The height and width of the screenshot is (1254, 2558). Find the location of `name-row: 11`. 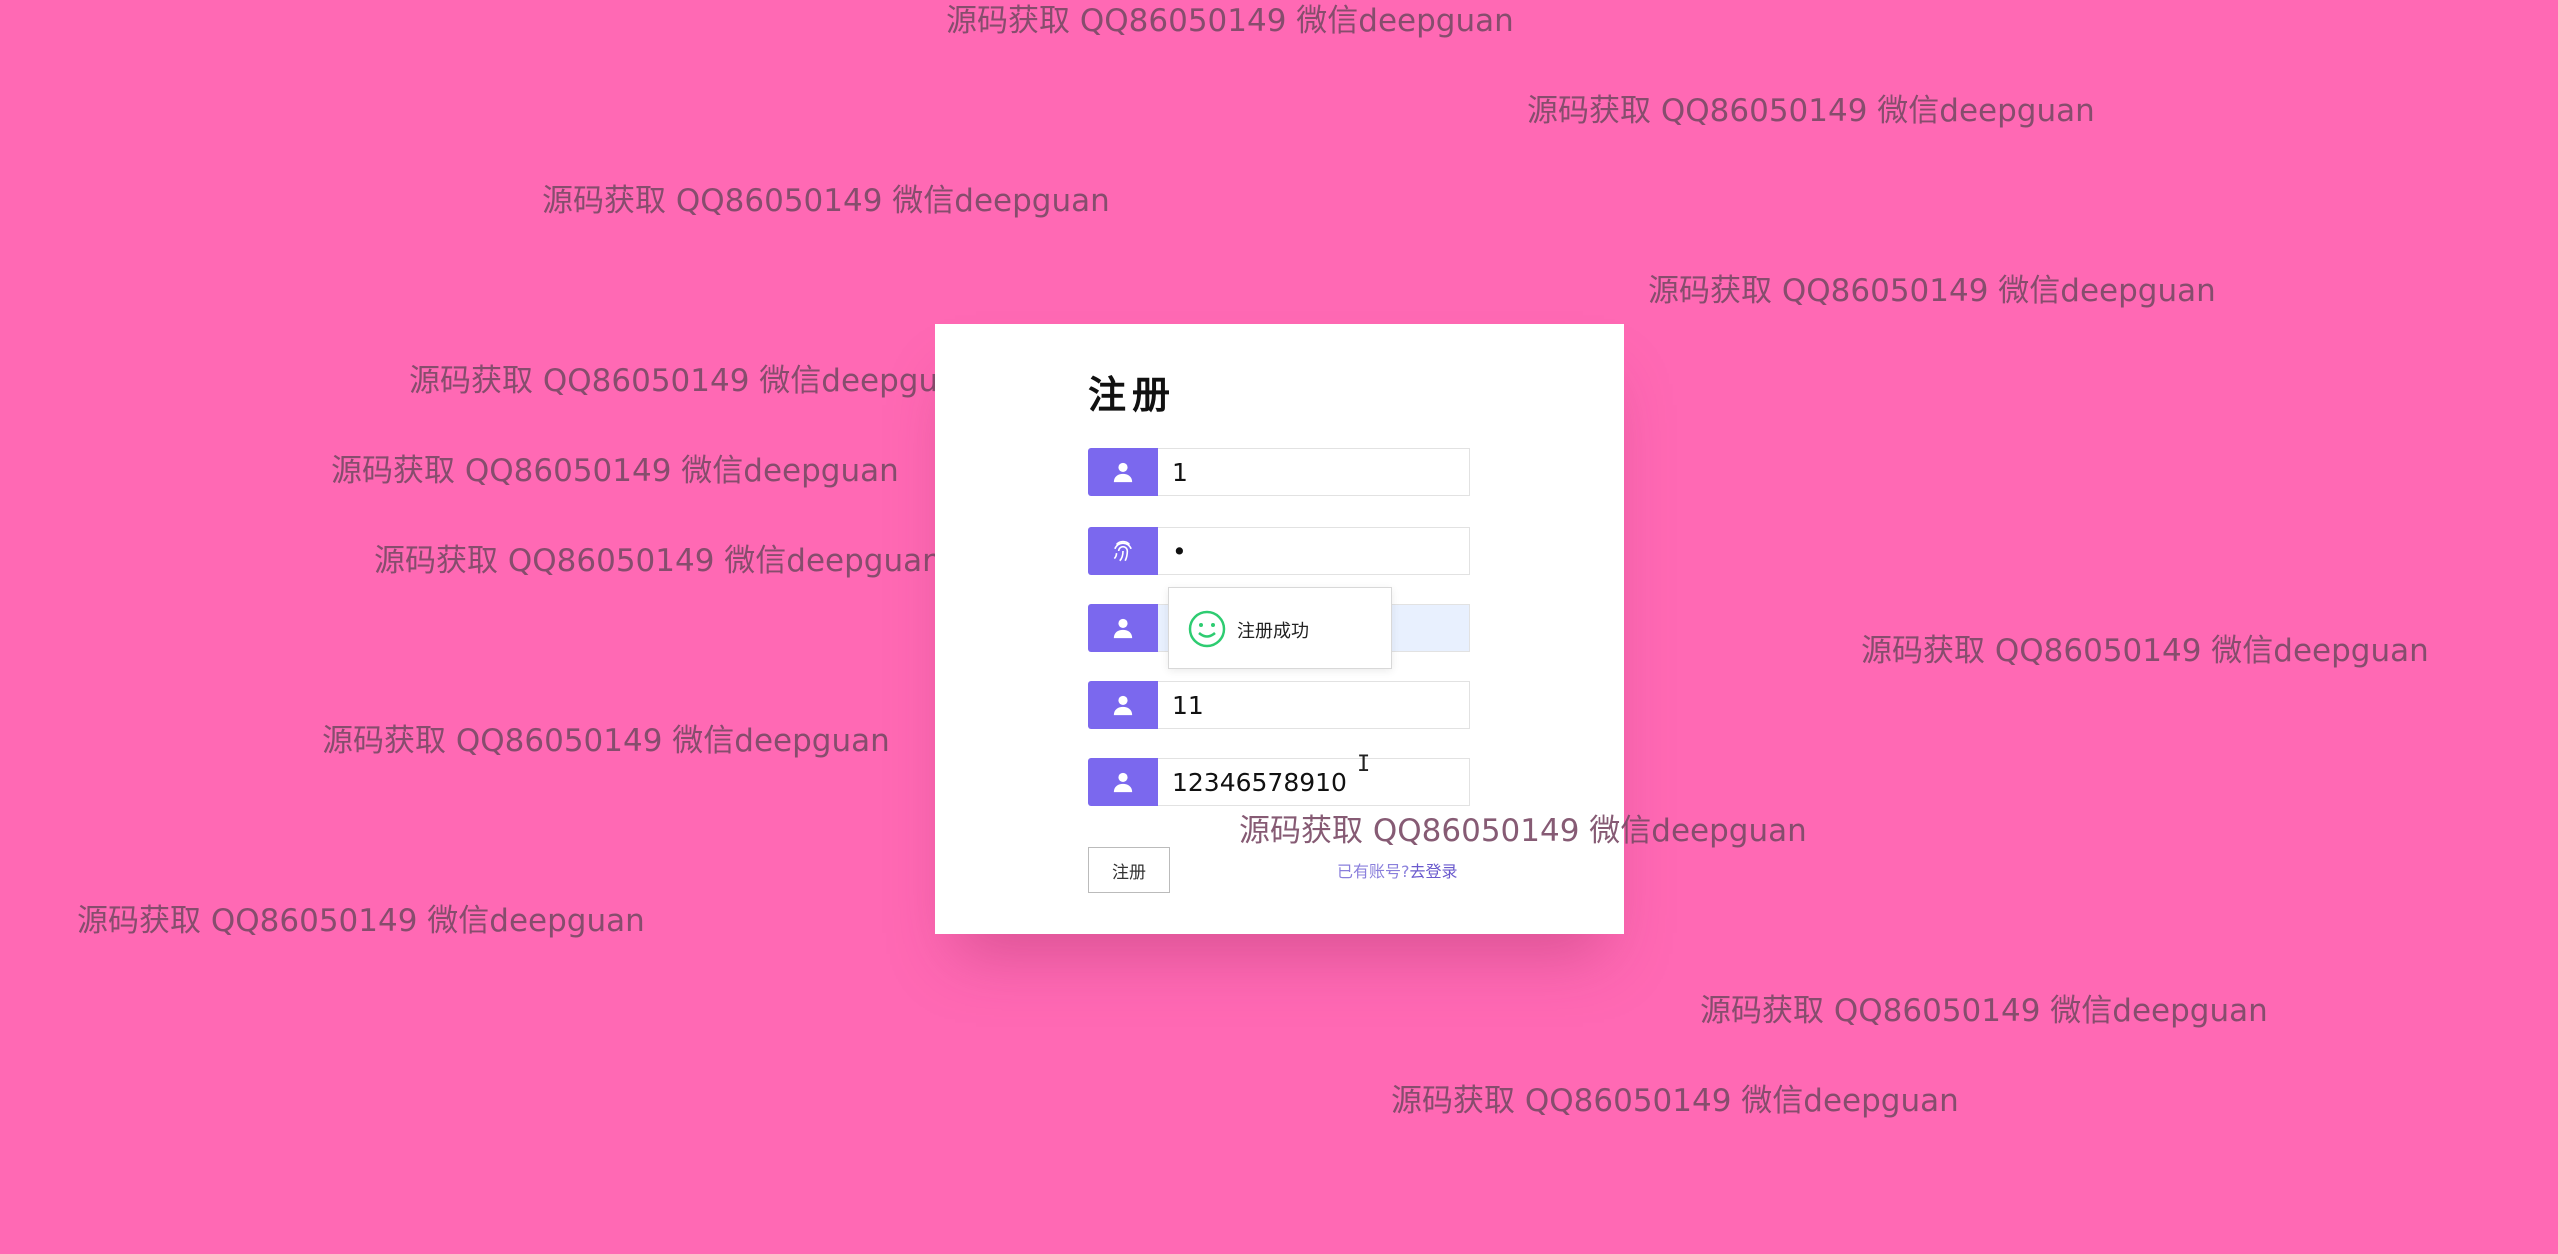

name-row: 11 is located at coordinates (1279, 705).